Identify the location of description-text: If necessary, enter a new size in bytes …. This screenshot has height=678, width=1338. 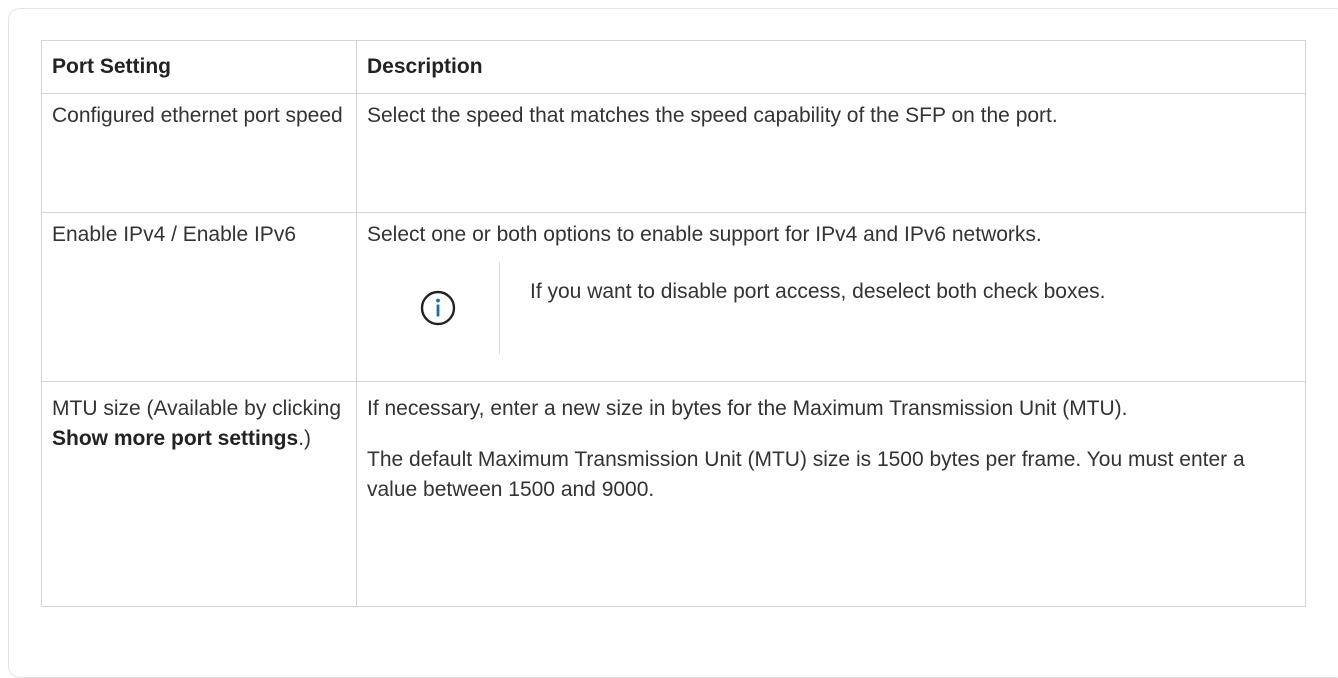
(747, 408).